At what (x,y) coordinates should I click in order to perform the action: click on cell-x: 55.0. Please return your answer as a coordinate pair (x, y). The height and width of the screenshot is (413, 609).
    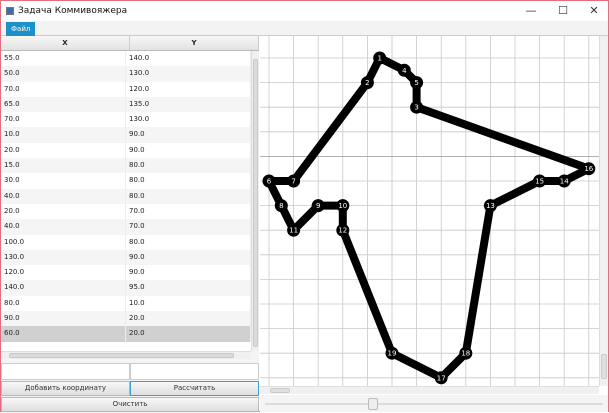
    Looking at the image, I should click on (63, 59).